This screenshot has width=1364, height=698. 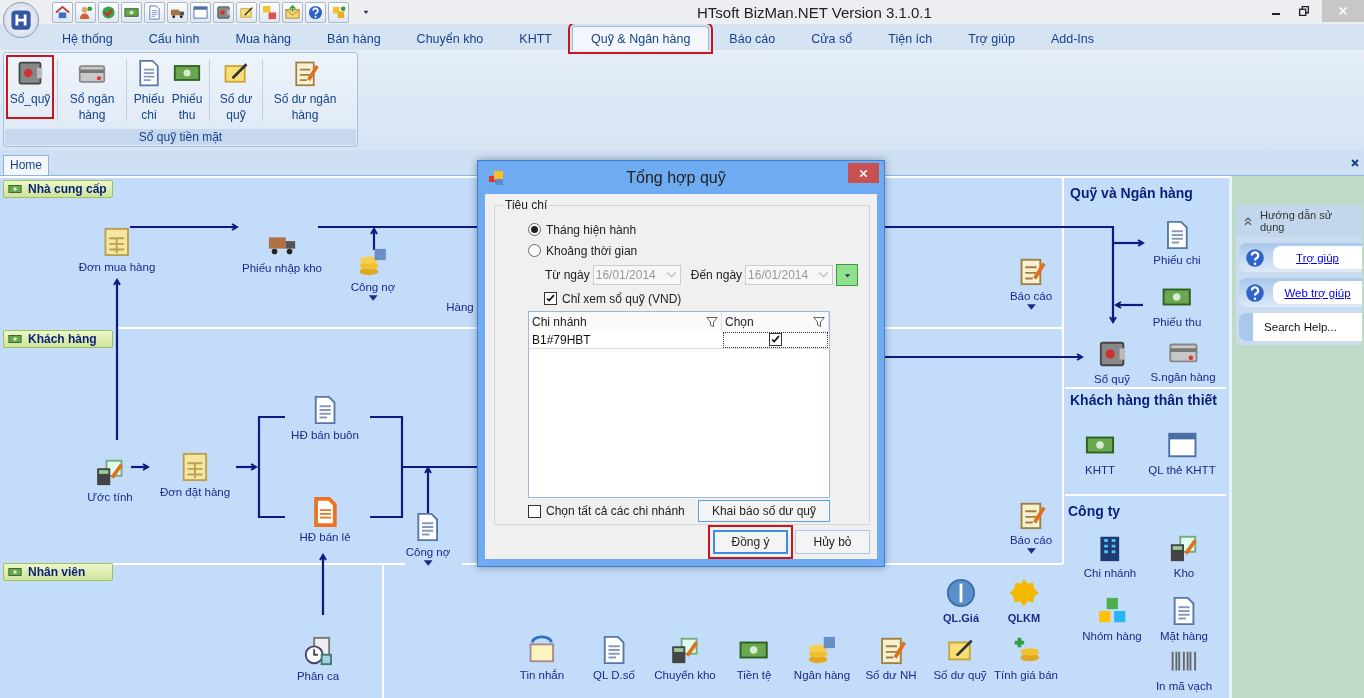 I want to click on shortcut-button: Mặt hàng, so click(x=1184, y=619).